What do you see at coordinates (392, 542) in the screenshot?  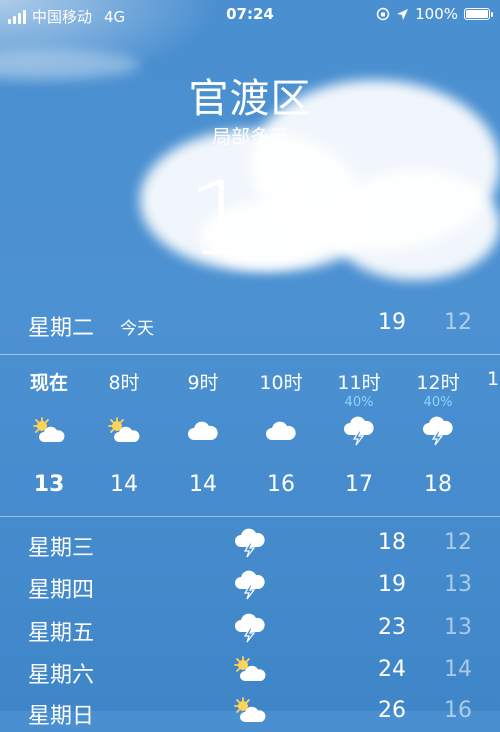 I see `day-high: 18` at bounding box center [392, 542].